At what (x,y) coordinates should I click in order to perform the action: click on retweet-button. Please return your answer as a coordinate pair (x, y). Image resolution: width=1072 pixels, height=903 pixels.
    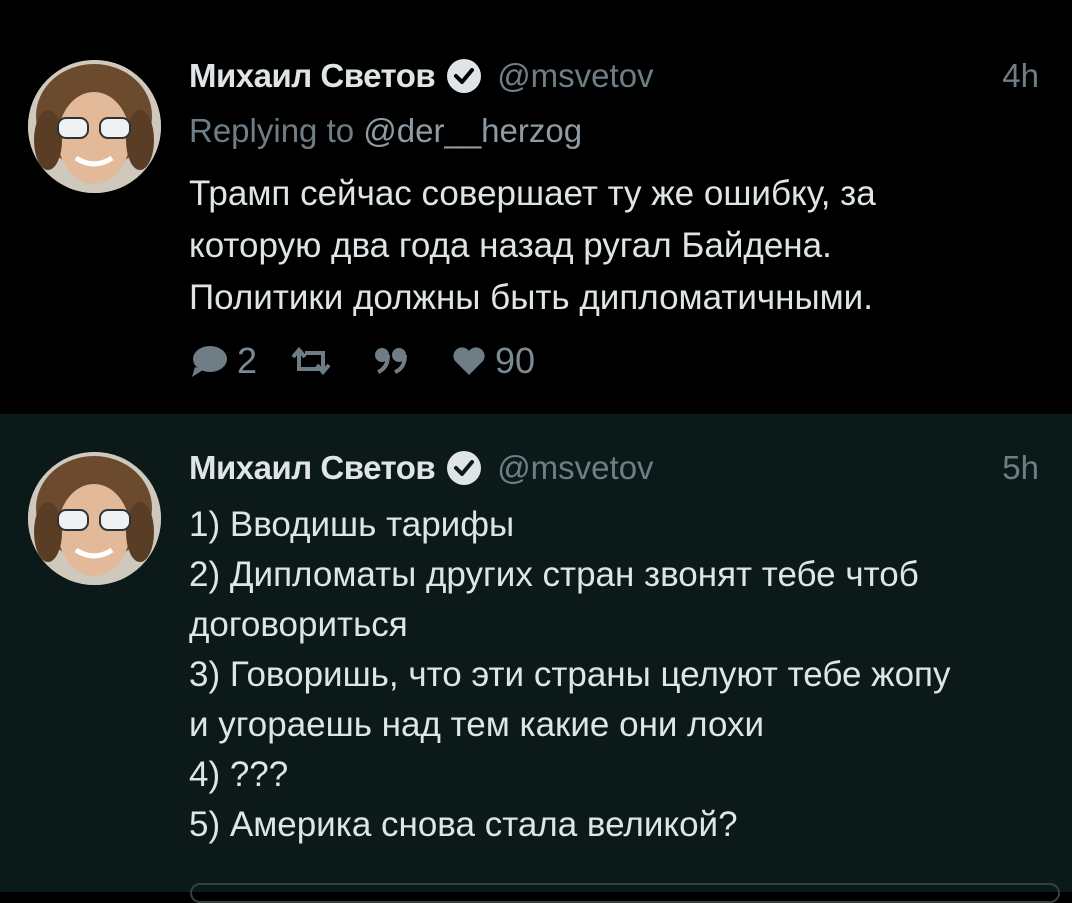
    Looking at the image, I should click on (315, 361).